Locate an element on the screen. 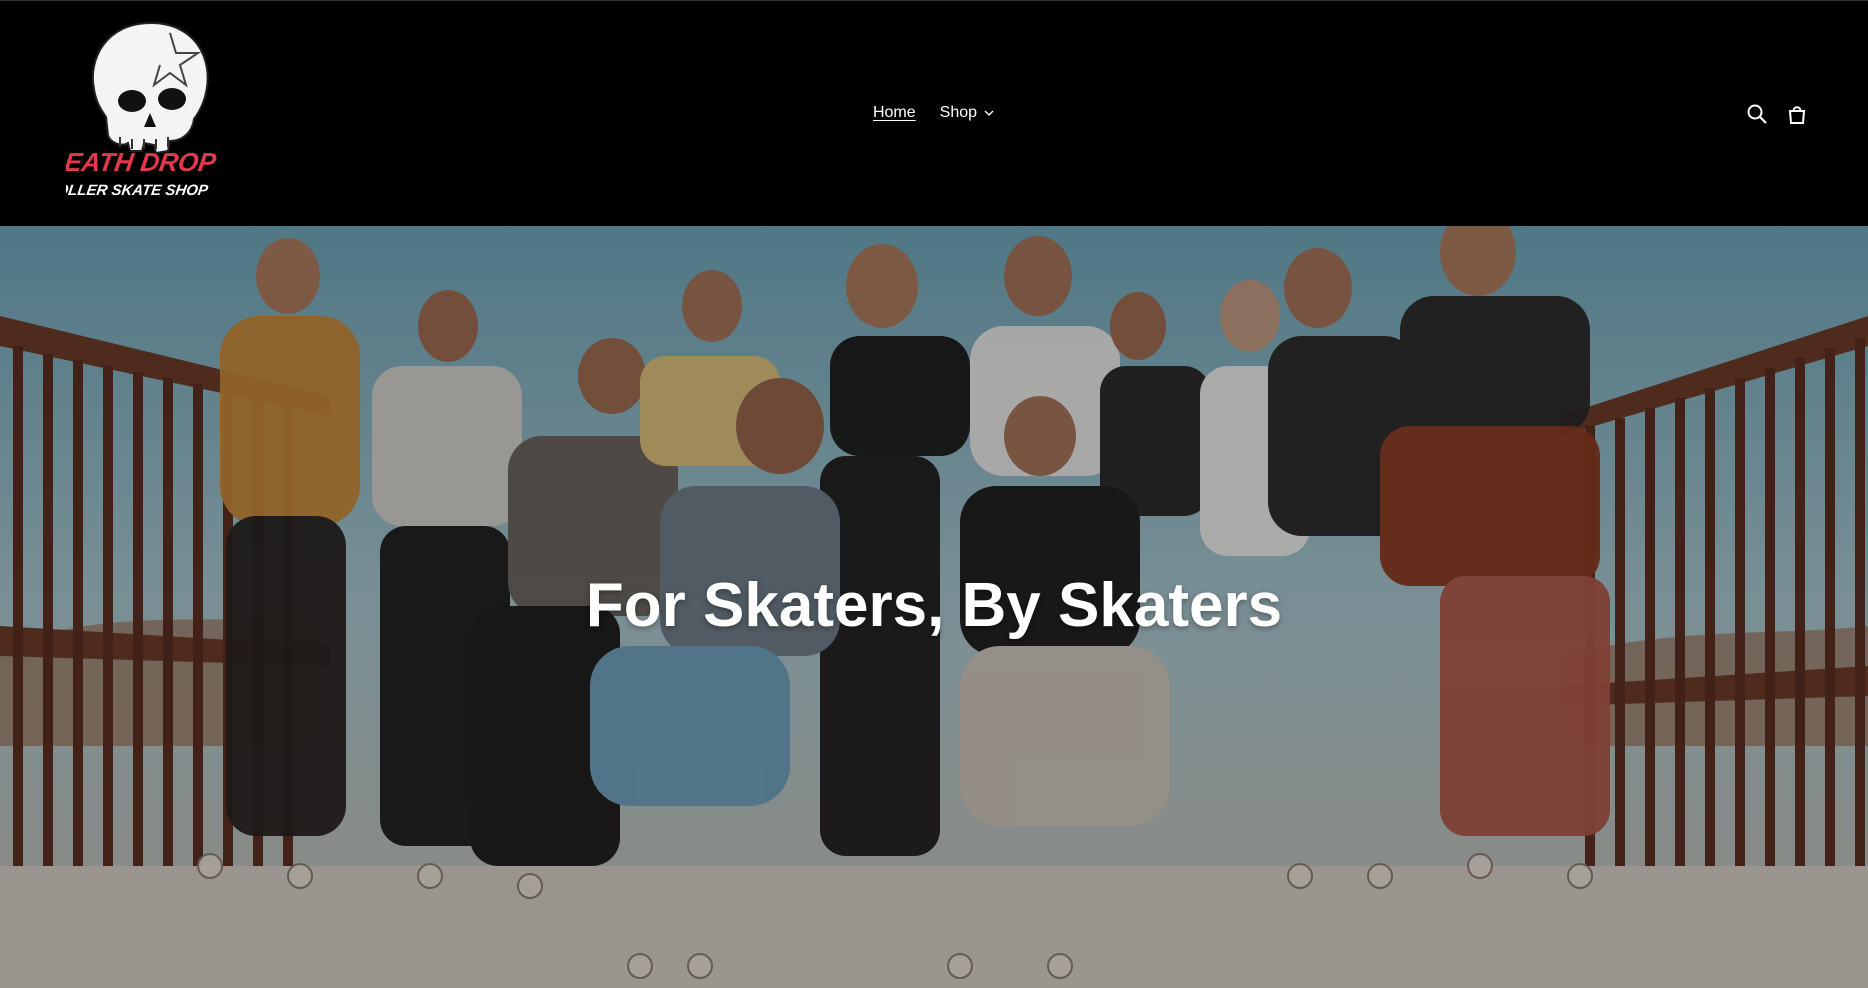  brand-name-line2: ROLLER SKATE SHOP is located at coordinates (138, 190).